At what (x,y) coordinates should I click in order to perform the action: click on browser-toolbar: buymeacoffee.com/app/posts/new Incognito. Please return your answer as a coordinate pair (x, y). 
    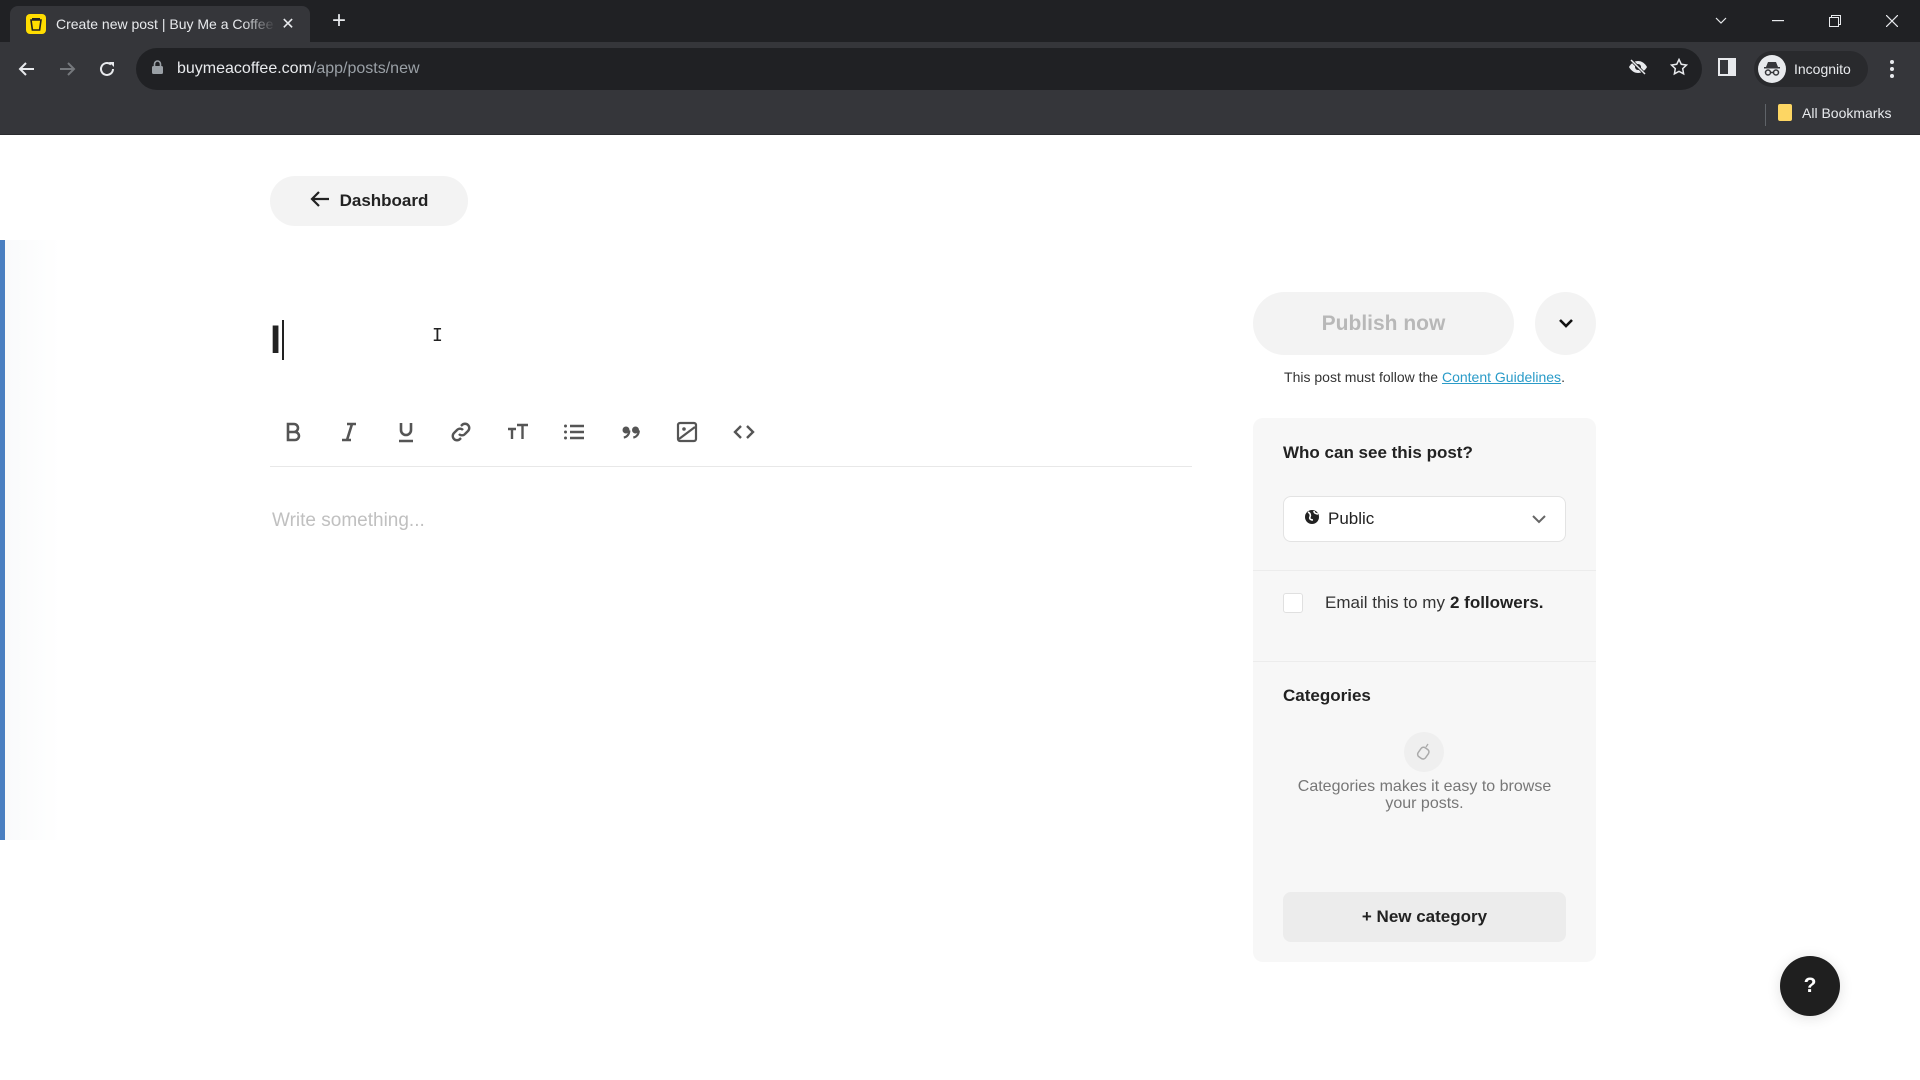
    Looking at the image, I should click on (960, 69).